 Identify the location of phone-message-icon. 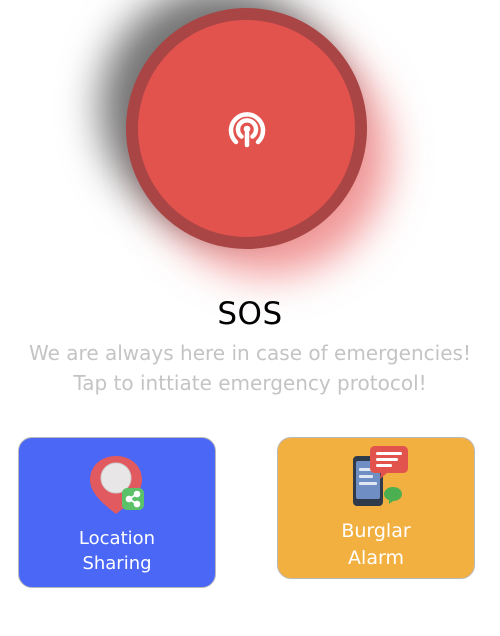
(379, 479).